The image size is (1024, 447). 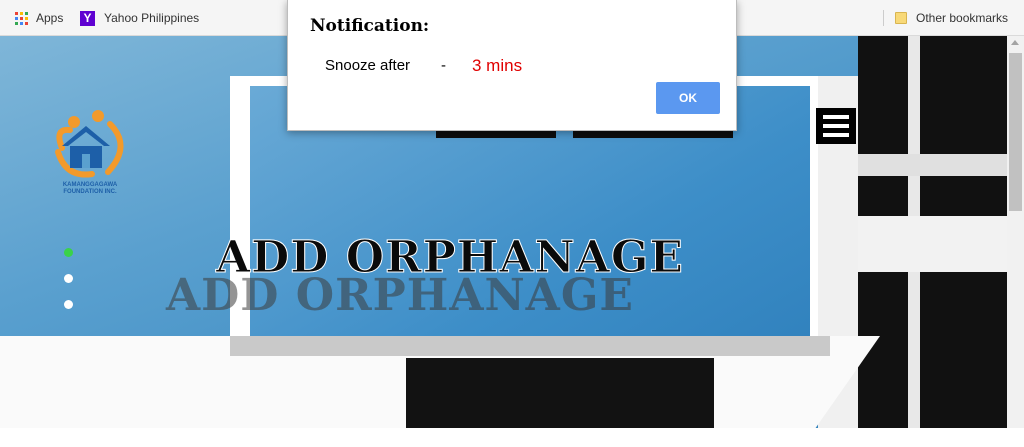 I want to click on background-ledge-shadow, so click(x=530, y=346).